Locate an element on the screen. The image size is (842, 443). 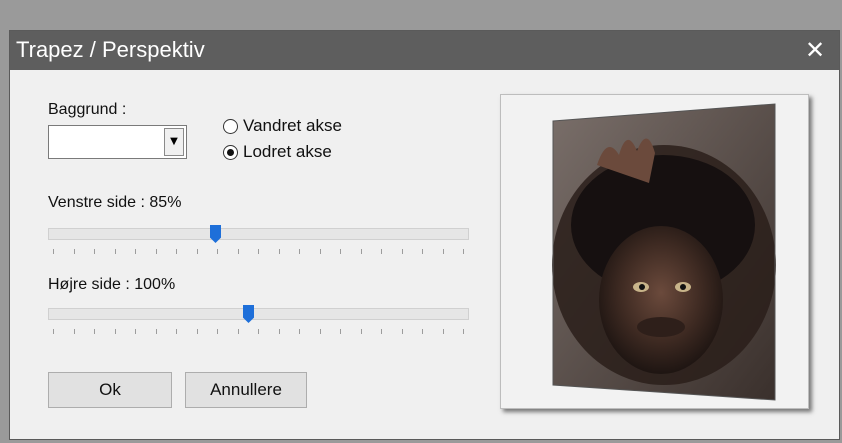
radio-label-horizontal: Vandret akse is located at coordinates (292, 125).